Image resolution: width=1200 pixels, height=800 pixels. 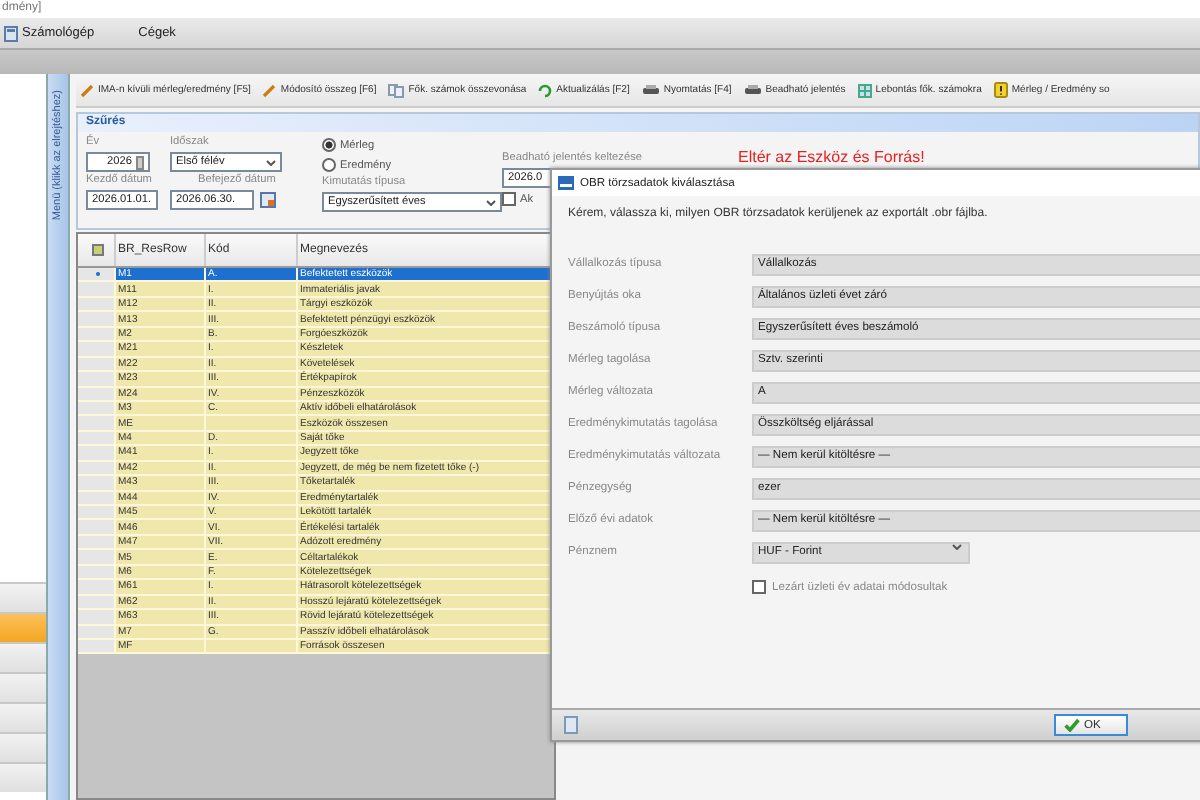 I want to click on checkmark-icon, so click(x=1072, y=725).